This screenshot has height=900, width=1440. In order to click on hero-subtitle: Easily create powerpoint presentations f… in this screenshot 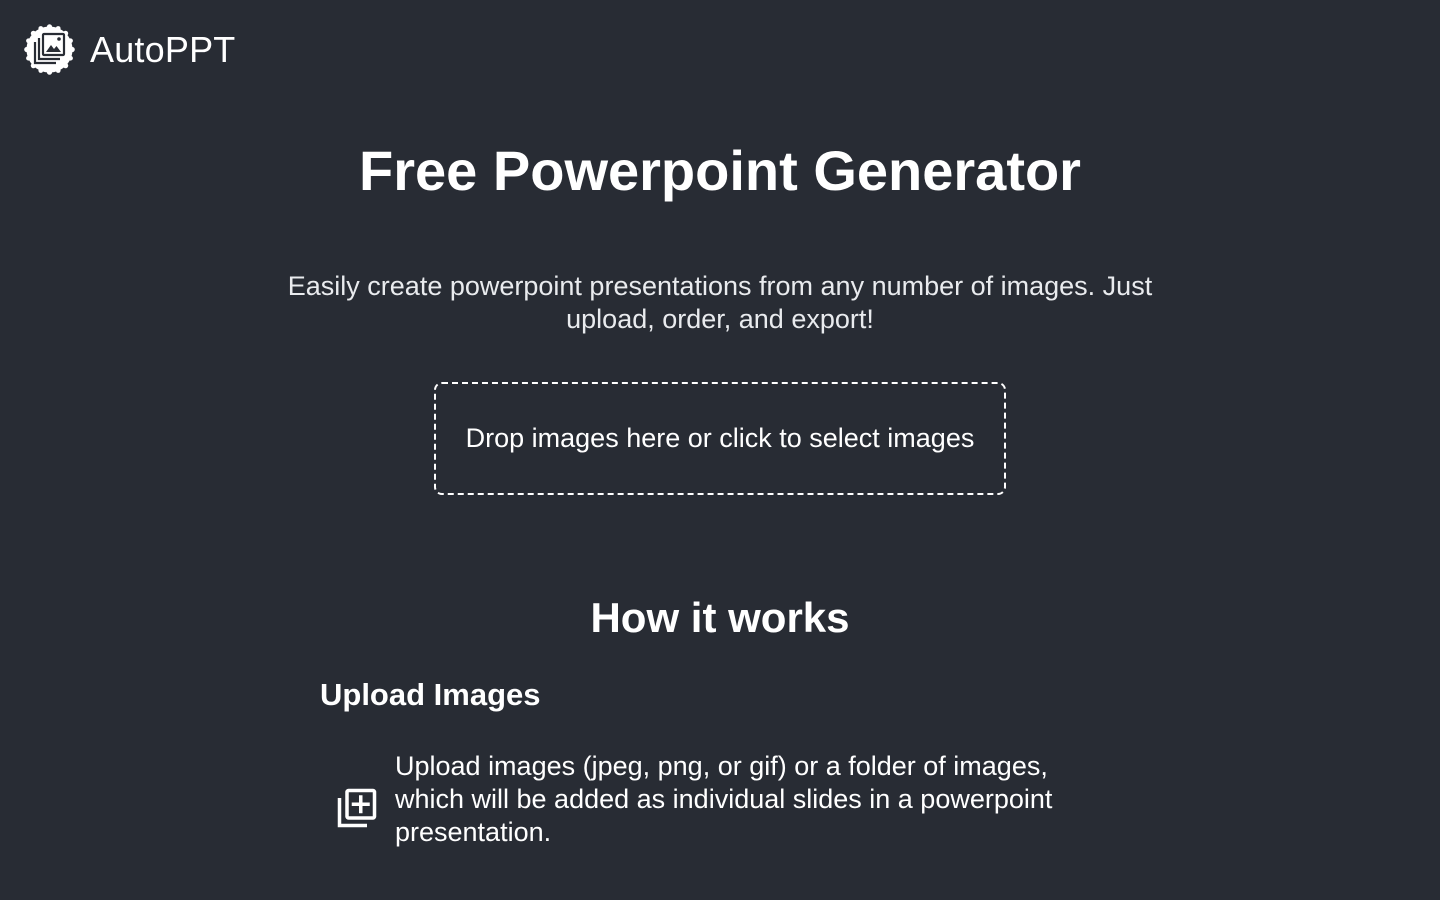, I will do `click(720, 302)`.